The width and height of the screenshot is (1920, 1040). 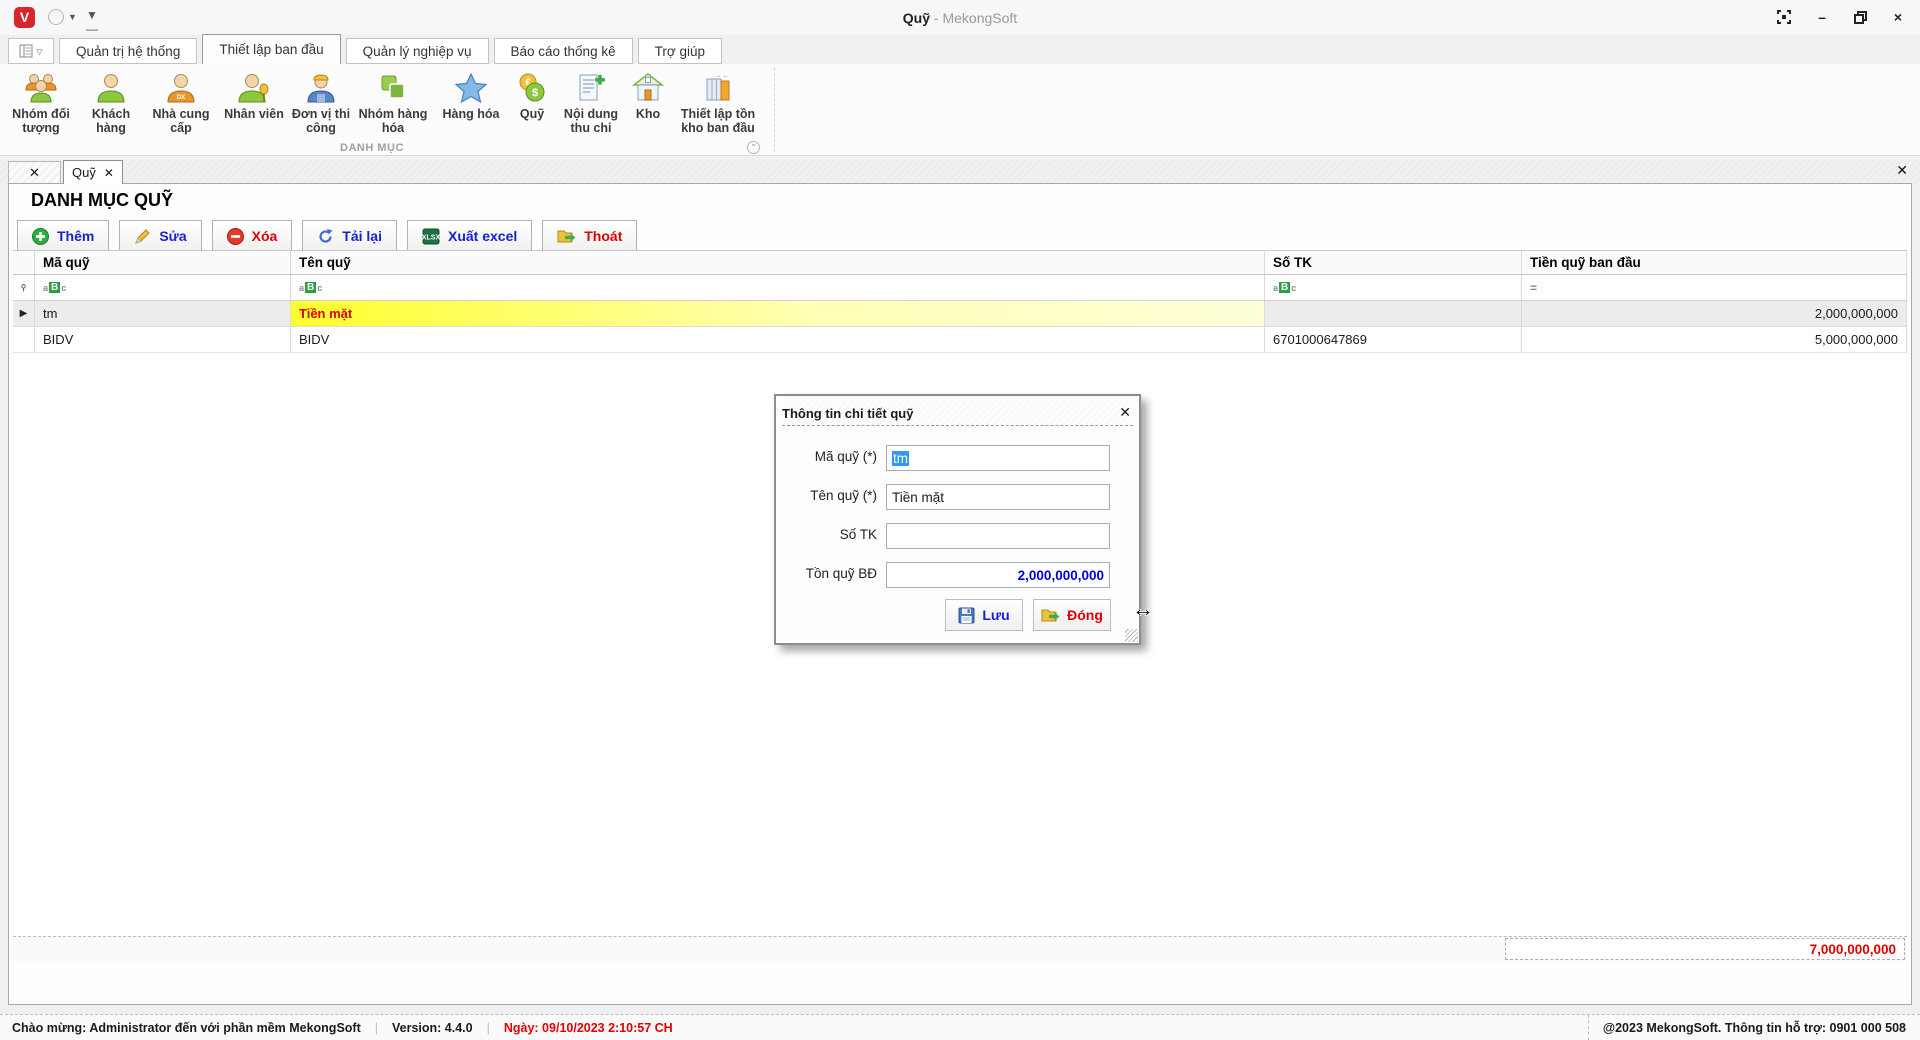 I want to click on ribbon-item-quy: € $ Quỹ, so click(x=532, y=95).